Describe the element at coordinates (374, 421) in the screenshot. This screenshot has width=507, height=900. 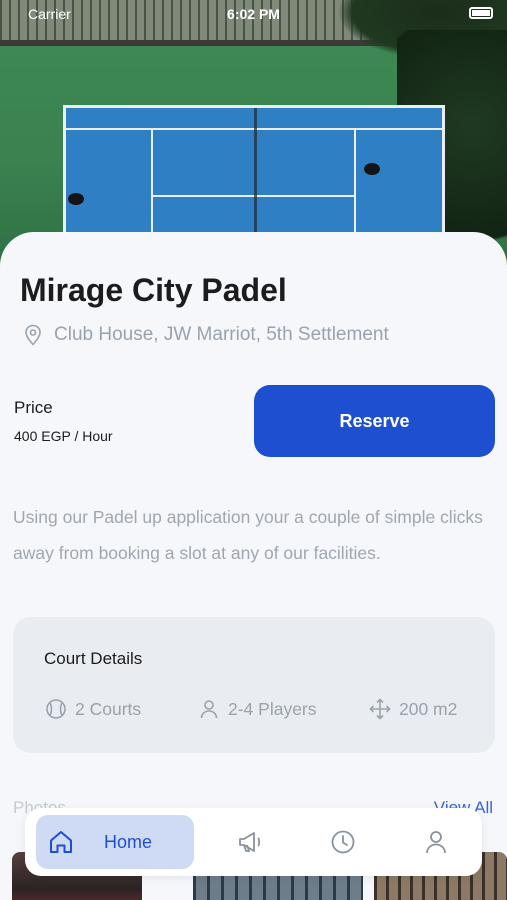
I see `reserve-button: Reserve` at that location.